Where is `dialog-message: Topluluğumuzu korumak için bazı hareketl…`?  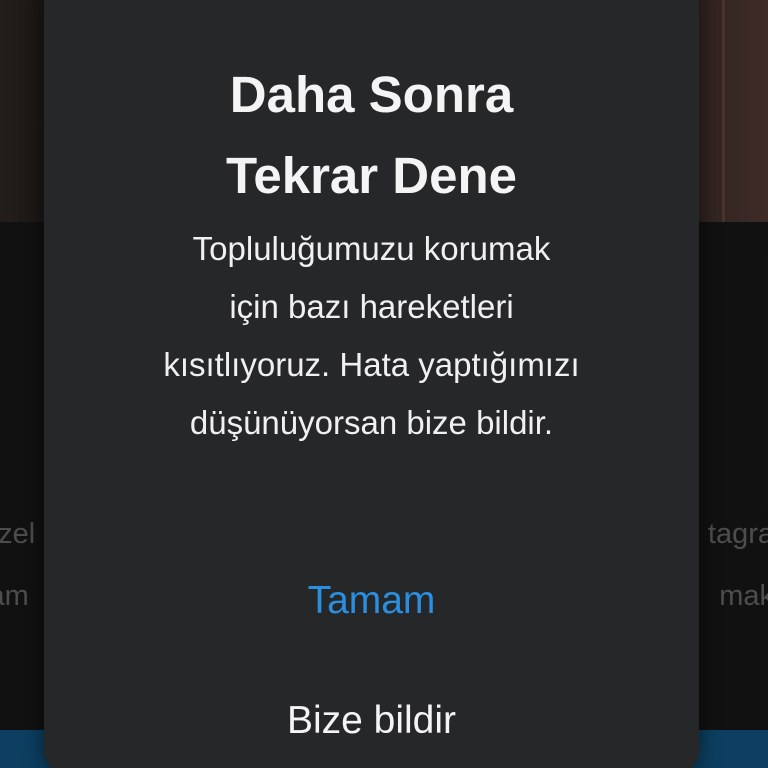
dialog-message: Topluluğumuzu korumak için bazı hareketl… is located at coordinates (371, 335).